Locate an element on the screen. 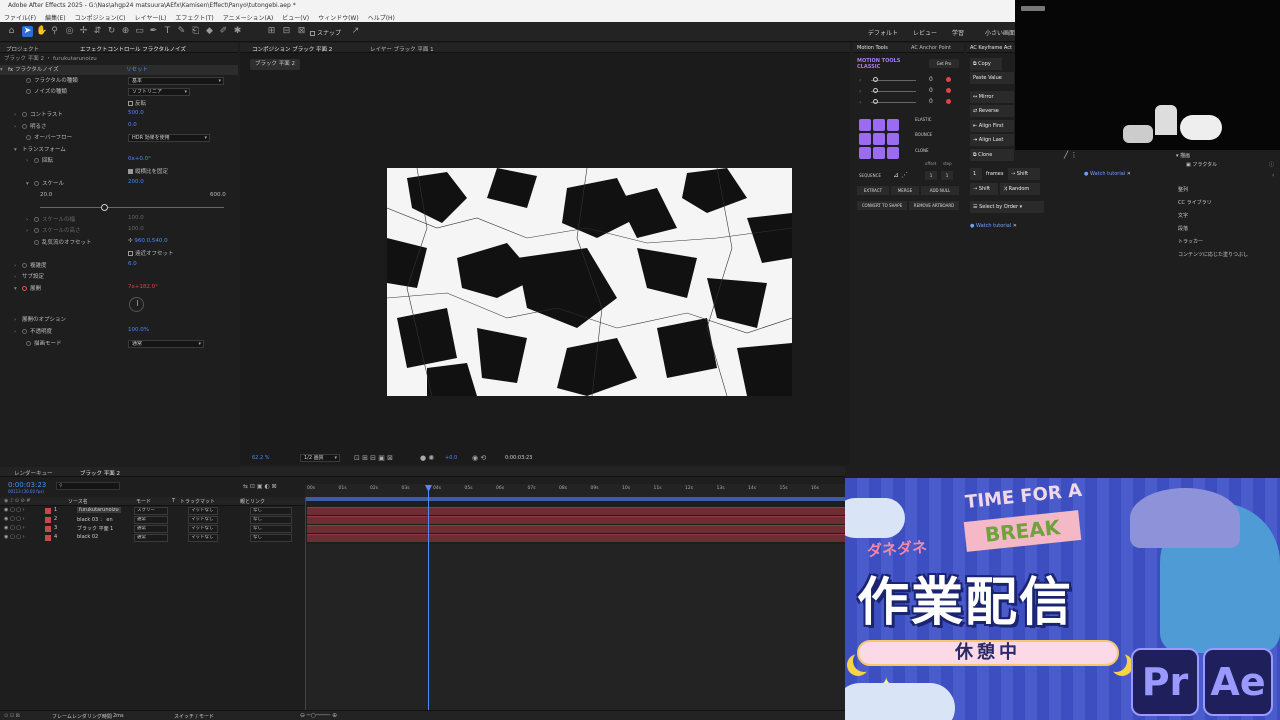 The width and height of the screenshot is (1280, 720). layer-1-track: マットなし is located at coordinates (203, 511).